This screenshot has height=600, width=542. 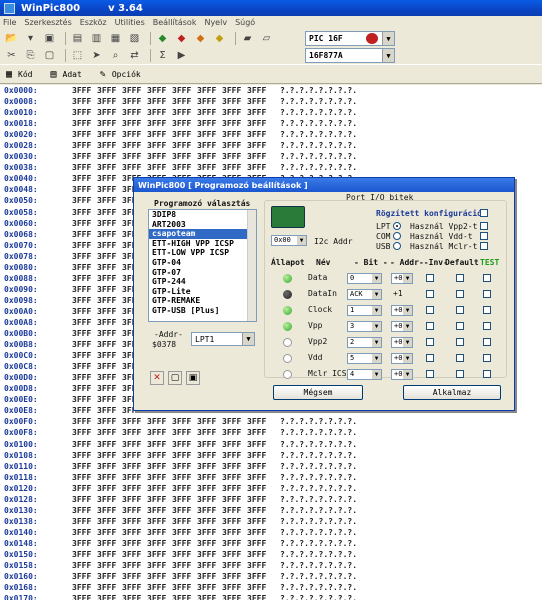 I want to click on usb-radio, so click(x=397, y=246).